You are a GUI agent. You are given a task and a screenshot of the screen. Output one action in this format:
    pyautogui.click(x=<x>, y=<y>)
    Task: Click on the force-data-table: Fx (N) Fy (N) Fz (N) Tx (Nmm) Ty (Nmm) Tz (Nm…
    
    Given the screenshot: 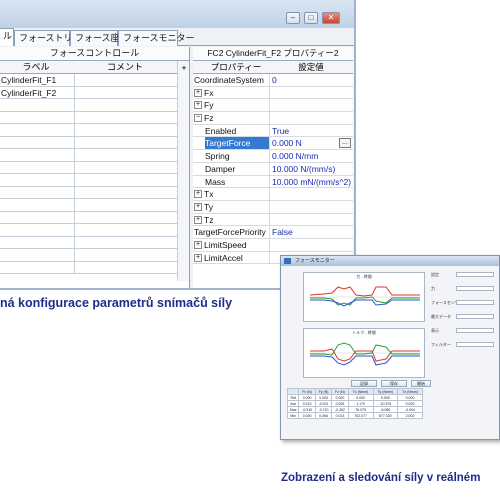 What is the action you would take?
    pyautogui.click(x=354, y=403)
    